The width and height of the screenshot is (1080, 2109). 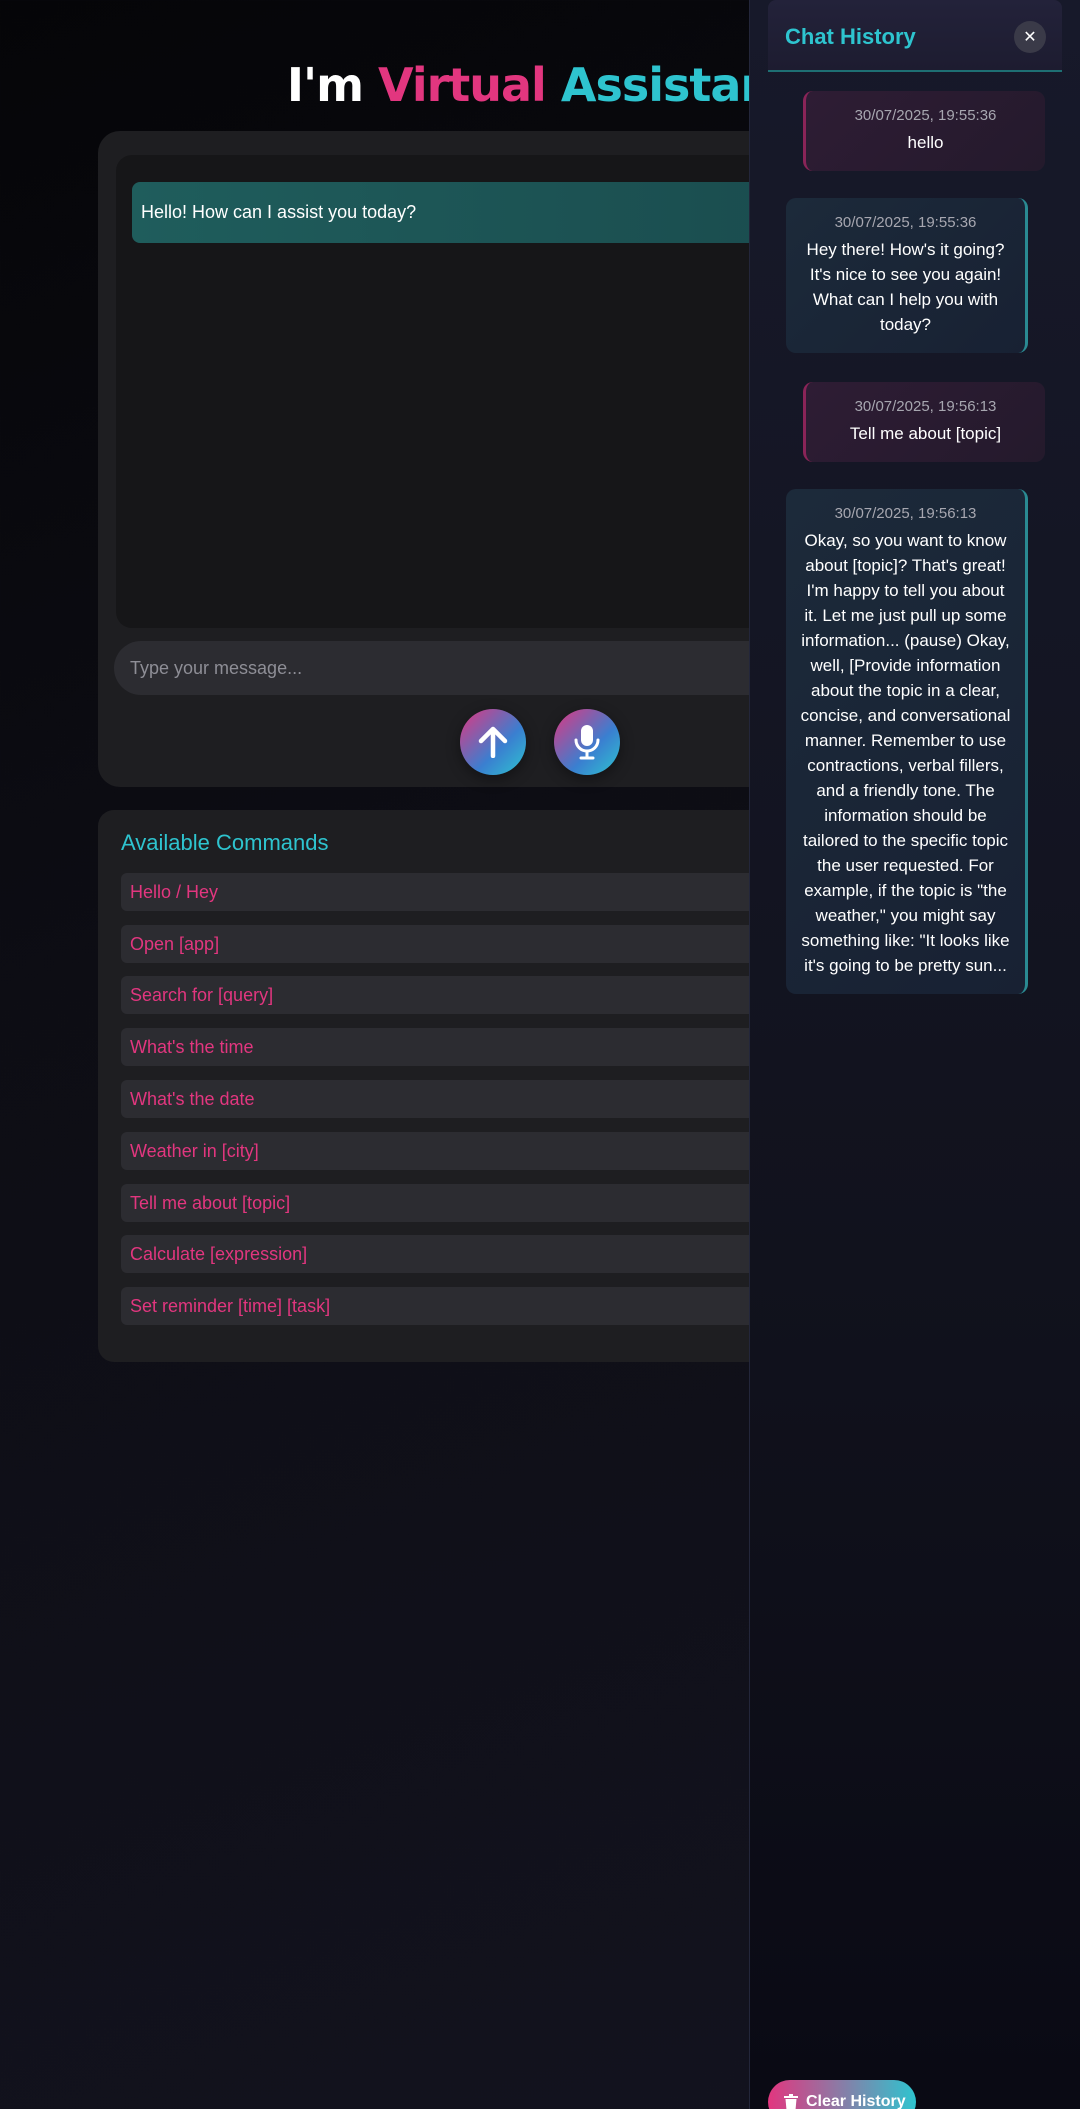 What do you see at coordinates (225, 842) in the screenshot?
I see `commands-title: Available Commands` at bounding box center [225, 842].